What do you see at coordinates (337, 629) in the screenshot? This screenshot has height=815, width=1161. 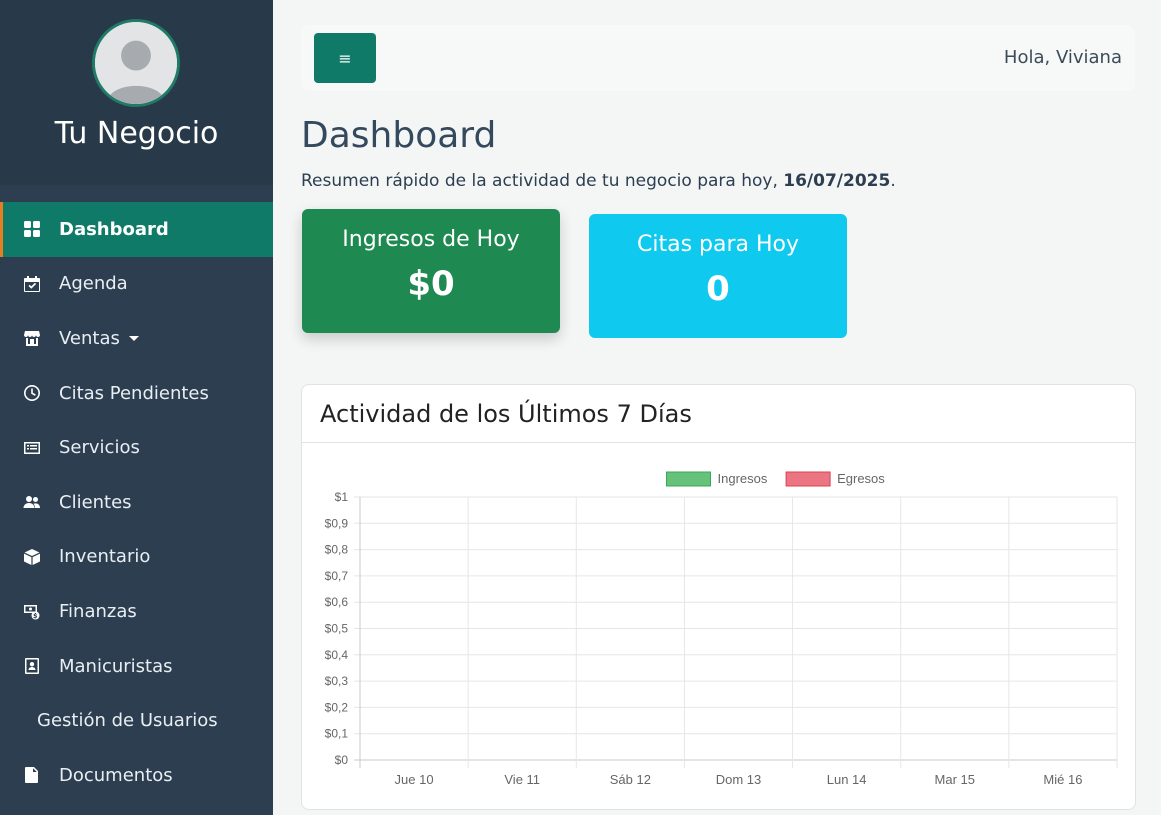 I see `y-tick-label: $0,5` at bounding box center [337, 629].